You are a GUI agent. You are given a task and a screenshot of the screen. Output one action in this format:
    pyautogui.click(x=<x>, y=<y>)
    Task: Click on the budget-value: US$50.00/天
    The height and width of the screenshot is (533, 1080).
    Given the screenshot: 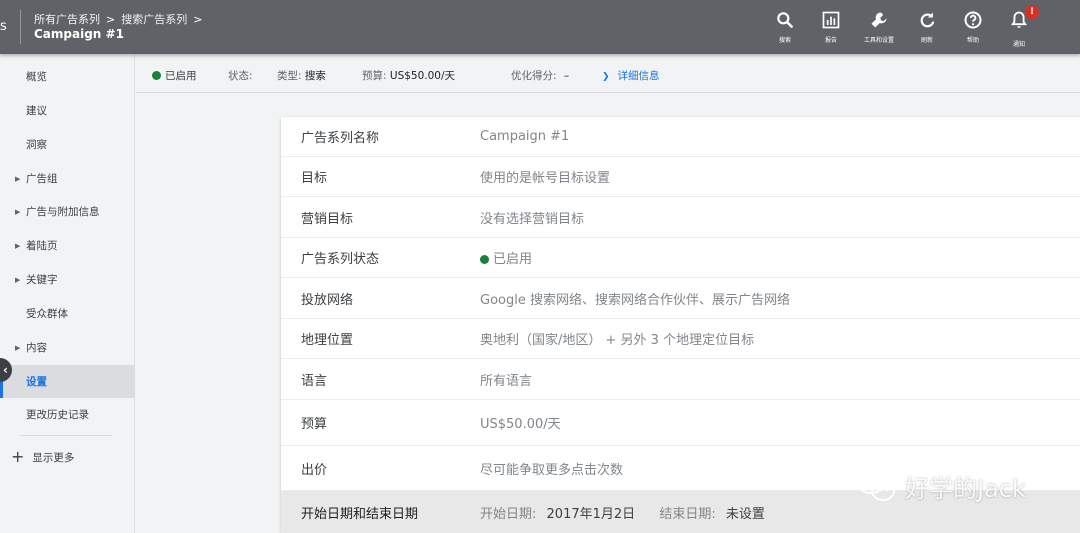 What is the action you would take?
    pyautogui.click(x=422, y=76)
    